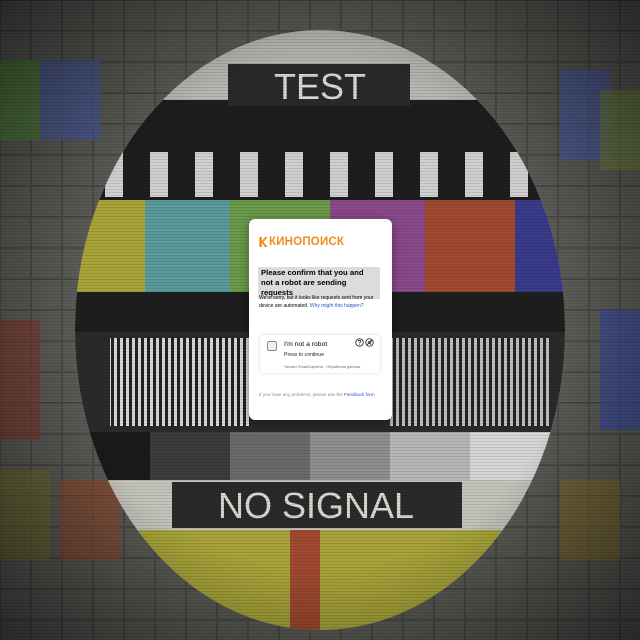  I want to click on not-robot-checkbox, so click(272, 346).